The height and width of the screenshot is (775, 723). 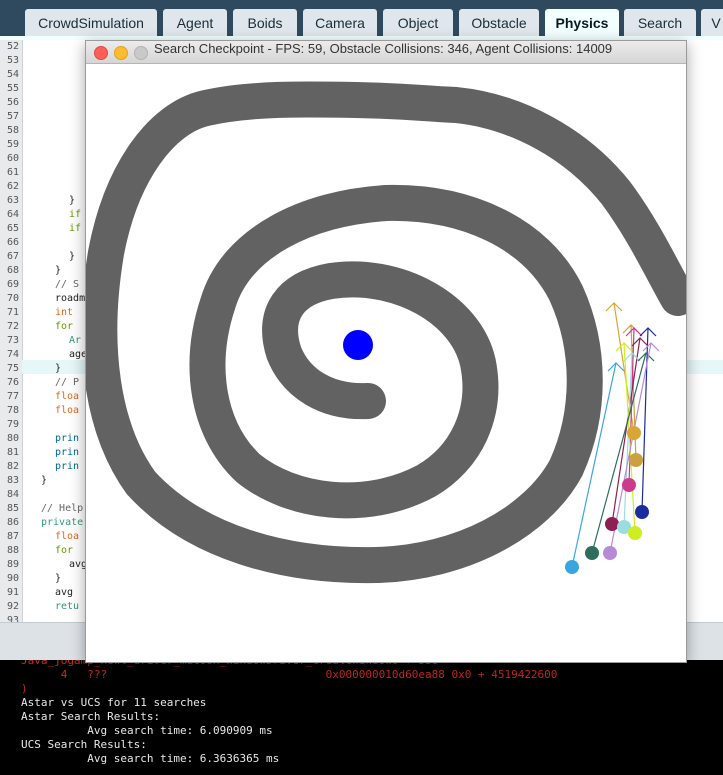 What do you see at coordinates (12, 564) in the screenshot?
I see `line-number: 89` at bounding box center [12, 564].